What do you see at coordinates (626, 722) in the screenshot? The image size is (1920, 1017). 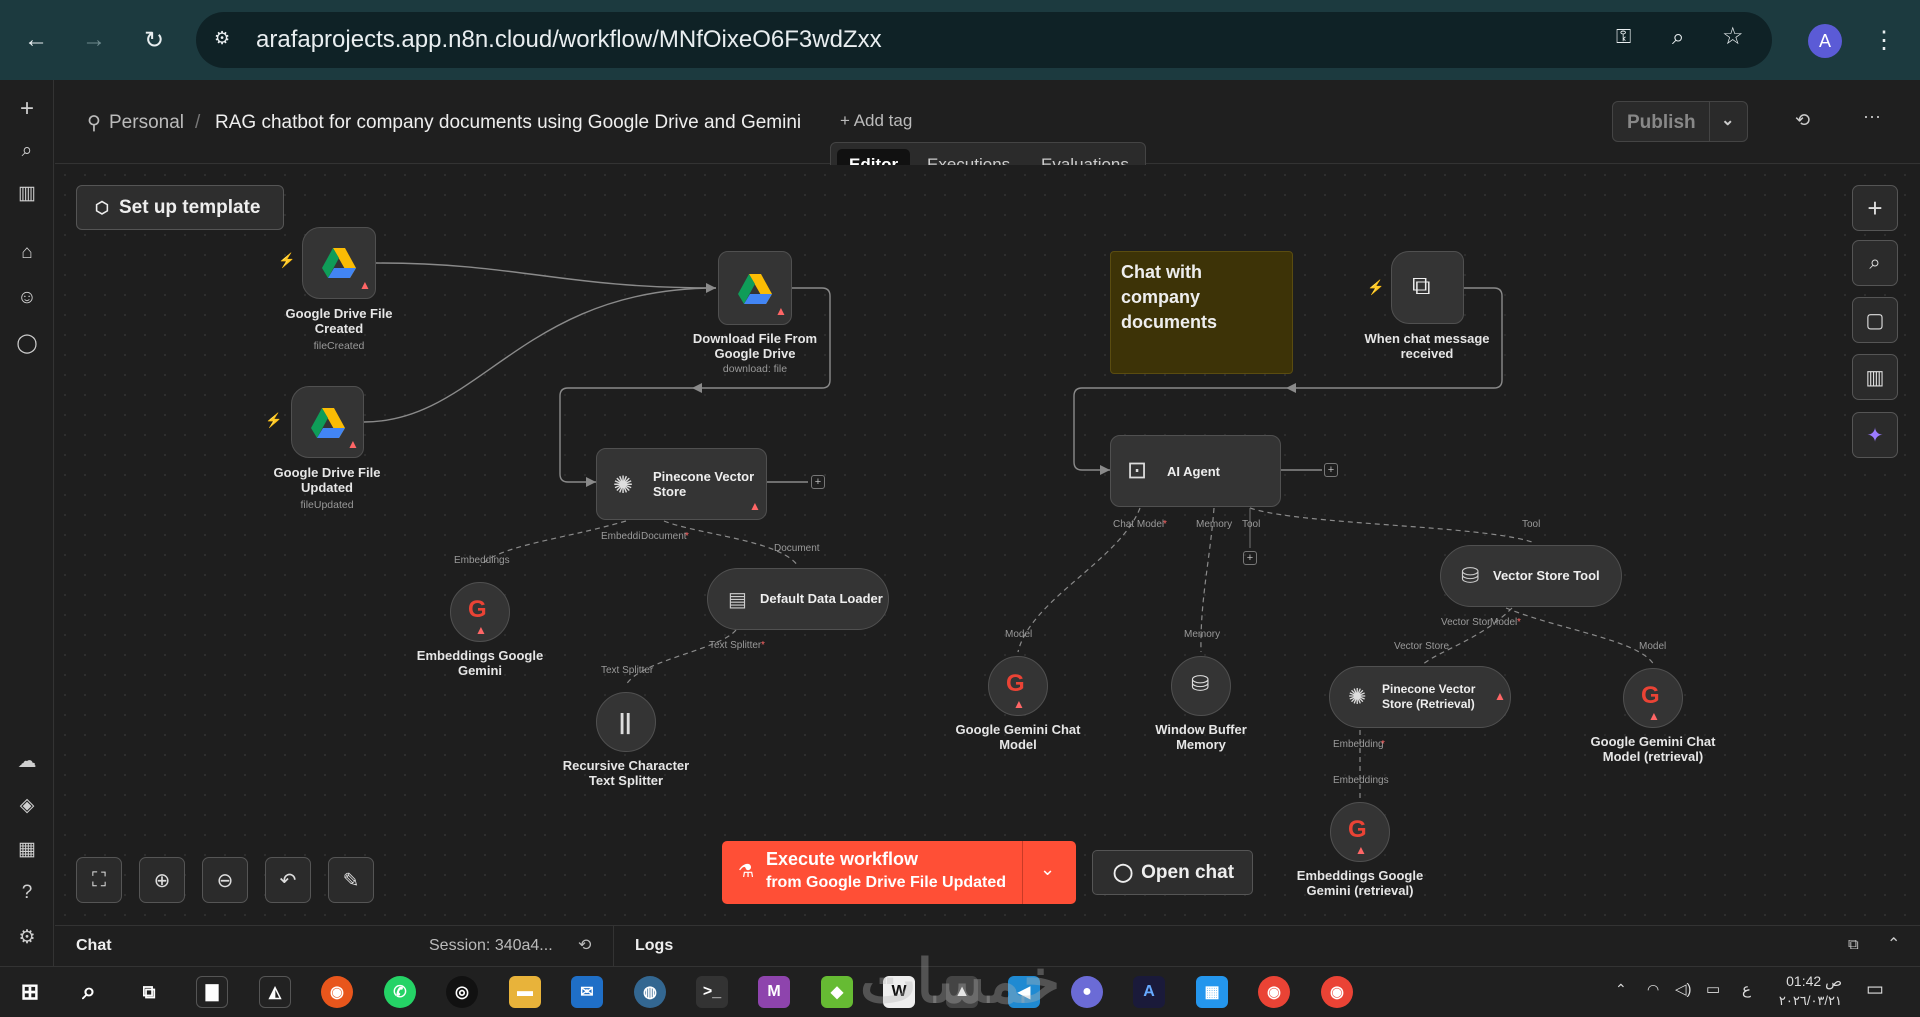 I see `node-text-splitter: ||` at bounding box center [626, 722].